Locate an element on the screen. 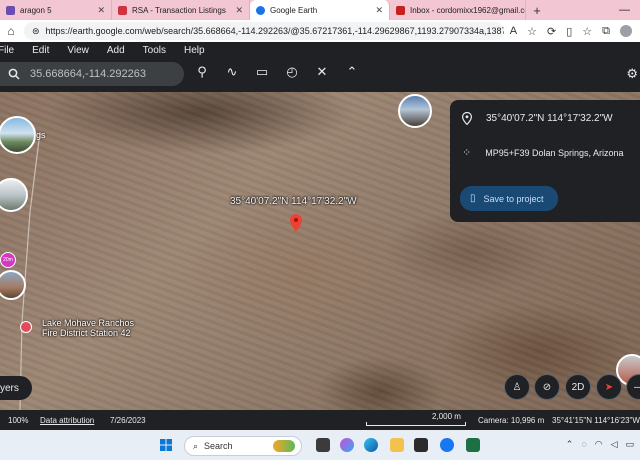  excel-icon is located at coordinates (473, 445).